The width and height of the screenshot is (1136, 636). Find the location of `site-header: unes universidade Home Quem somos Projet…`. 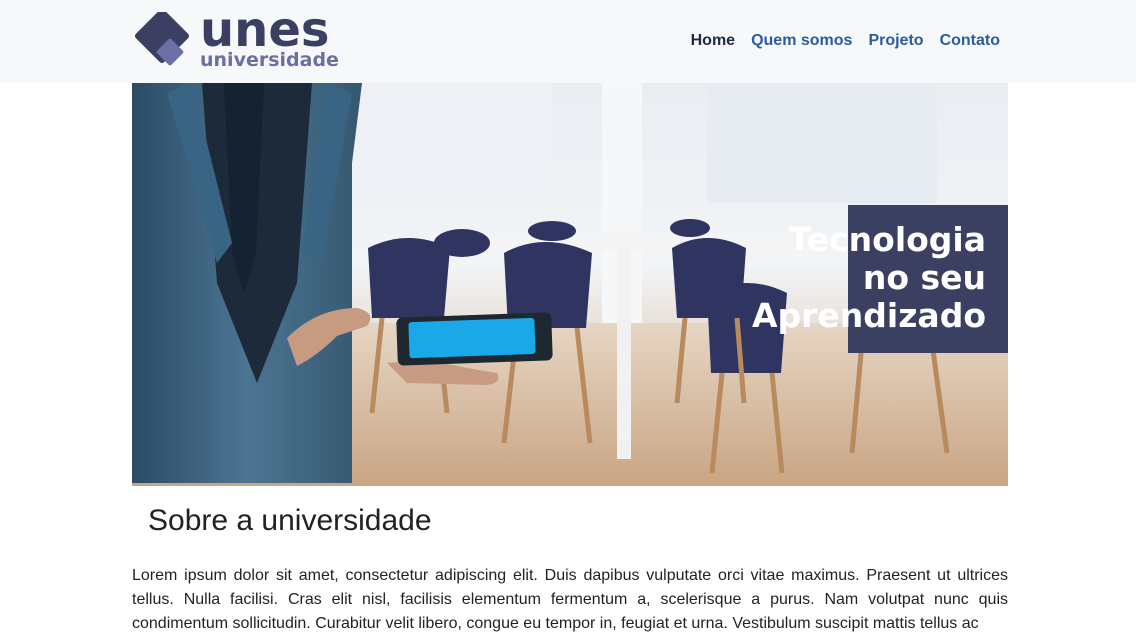

site-header: unes universidade Home Quem somos Projet… is located at coordinates (568, 41).